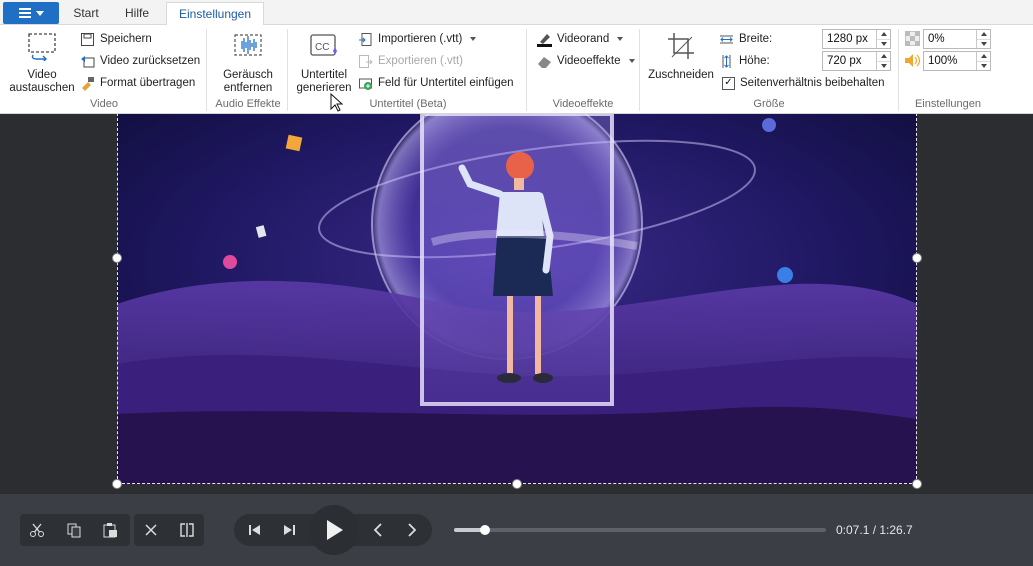  I want to click on paste-icon, so click(110, 530).